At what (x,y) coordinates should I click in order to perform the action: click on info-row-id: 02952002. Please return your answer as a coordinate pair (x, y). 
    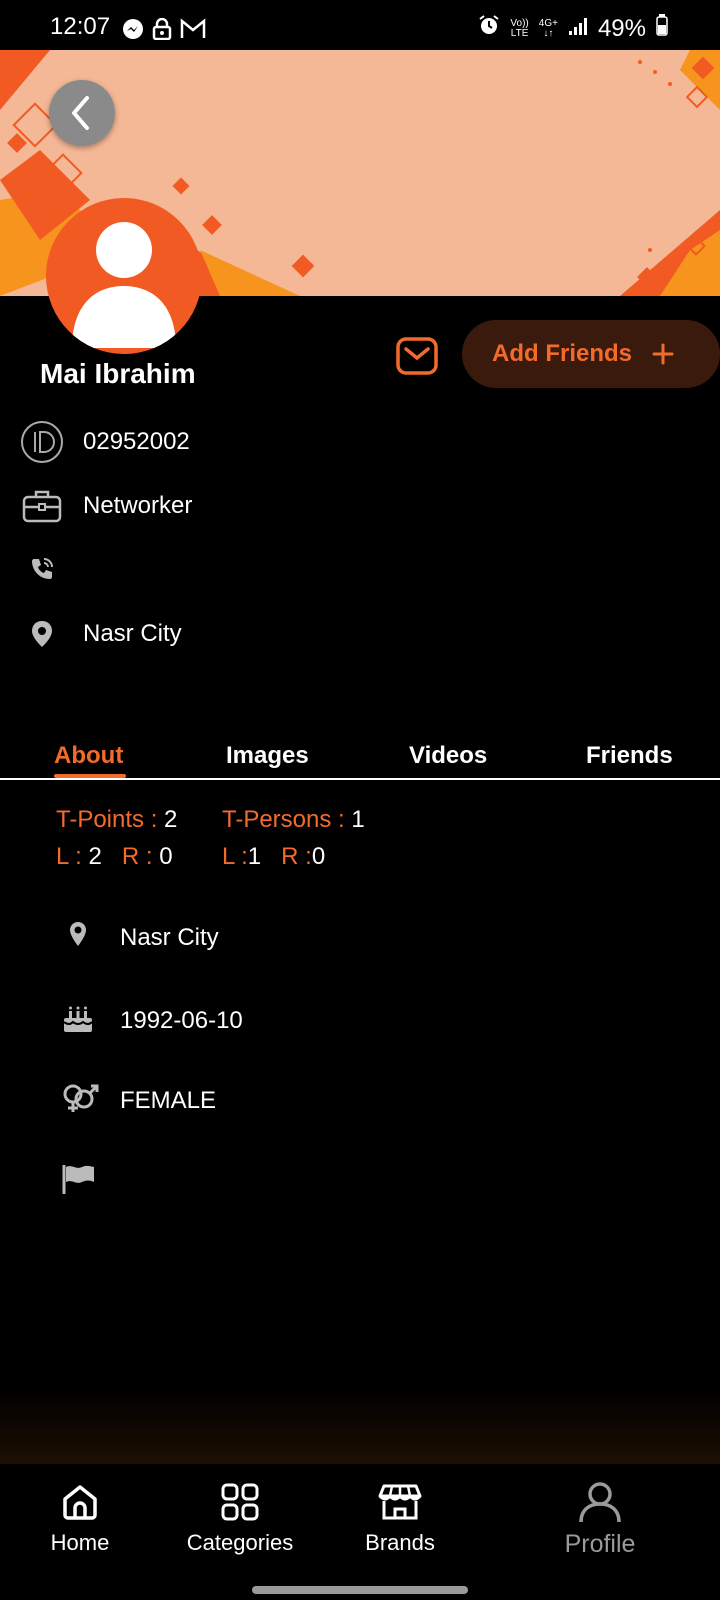
    Looking at the image, I should click on (105, 442).